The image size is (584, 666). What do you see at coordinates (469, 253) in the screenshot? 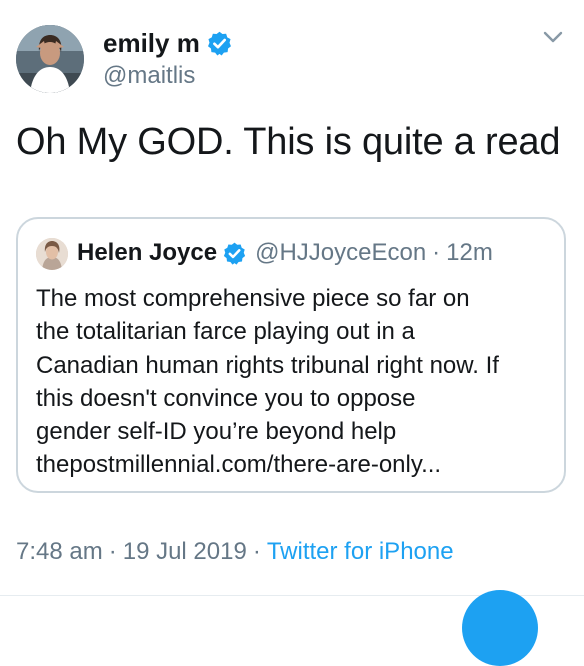
I see `quoted-timestamp: 12m` at bounding box center [469, 253].